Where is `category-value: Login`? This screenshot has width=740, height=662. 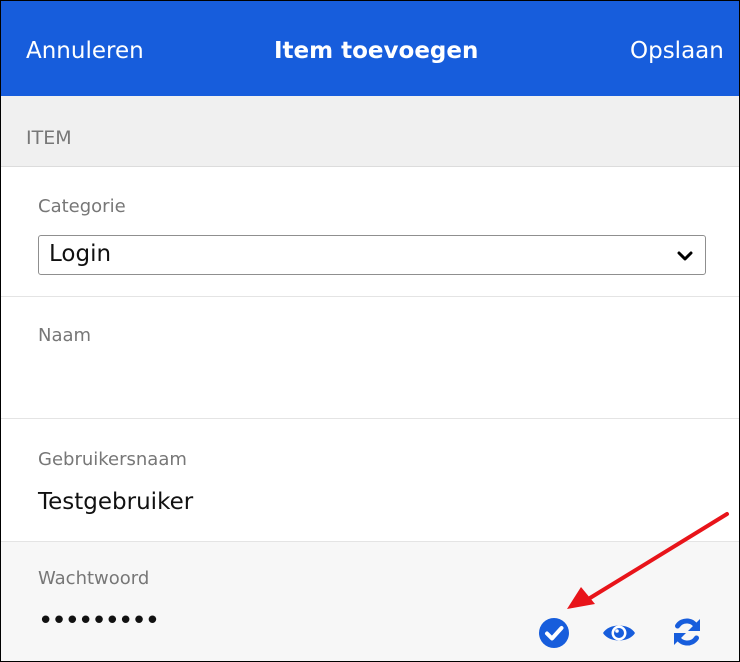
category-value: Login is located at coordinates (80, 254).